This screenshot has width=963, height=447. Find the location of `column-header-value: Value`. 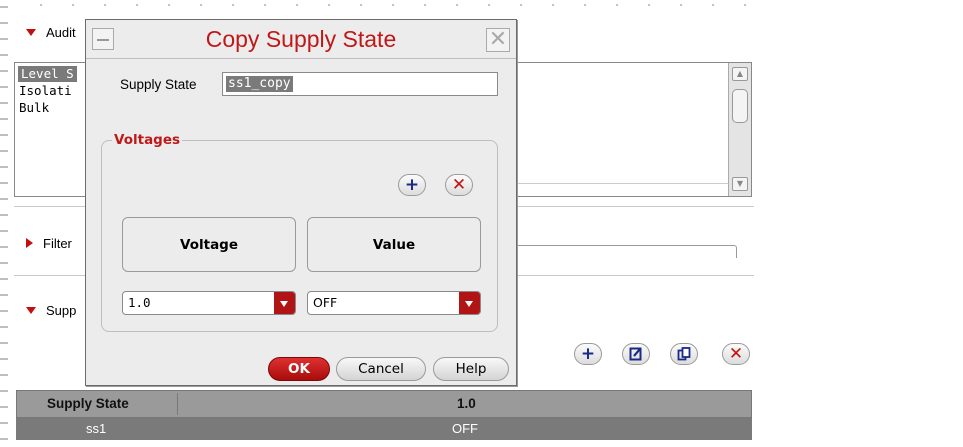

column-header-value: Value is located at coordinates (394, 244).